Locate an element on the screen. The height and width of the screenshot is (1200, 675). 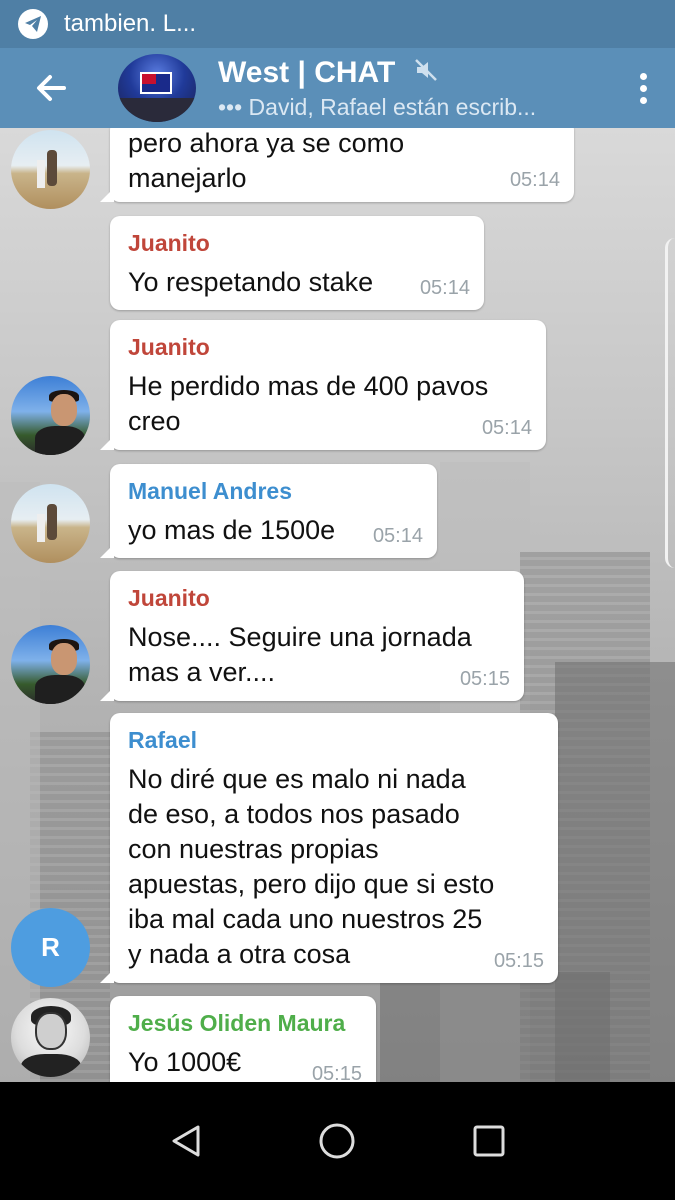
message-text: He perdido mas de 400 pavos creo is located at coordinates (308, 403).